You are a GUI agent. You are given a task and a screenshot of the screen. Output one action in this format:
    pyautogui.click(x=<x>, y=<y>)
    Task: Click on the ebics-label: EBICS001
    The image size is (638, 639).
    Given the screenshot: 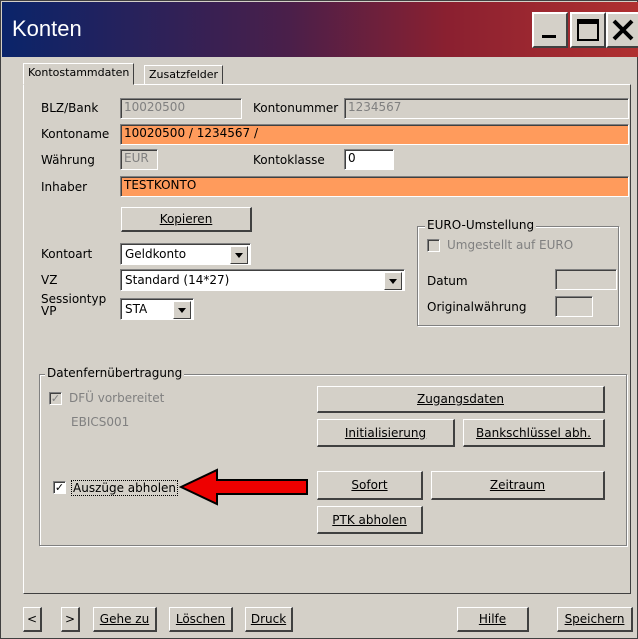 What is the action you would take?
    pyautogui.click(x=100, y=422)
    